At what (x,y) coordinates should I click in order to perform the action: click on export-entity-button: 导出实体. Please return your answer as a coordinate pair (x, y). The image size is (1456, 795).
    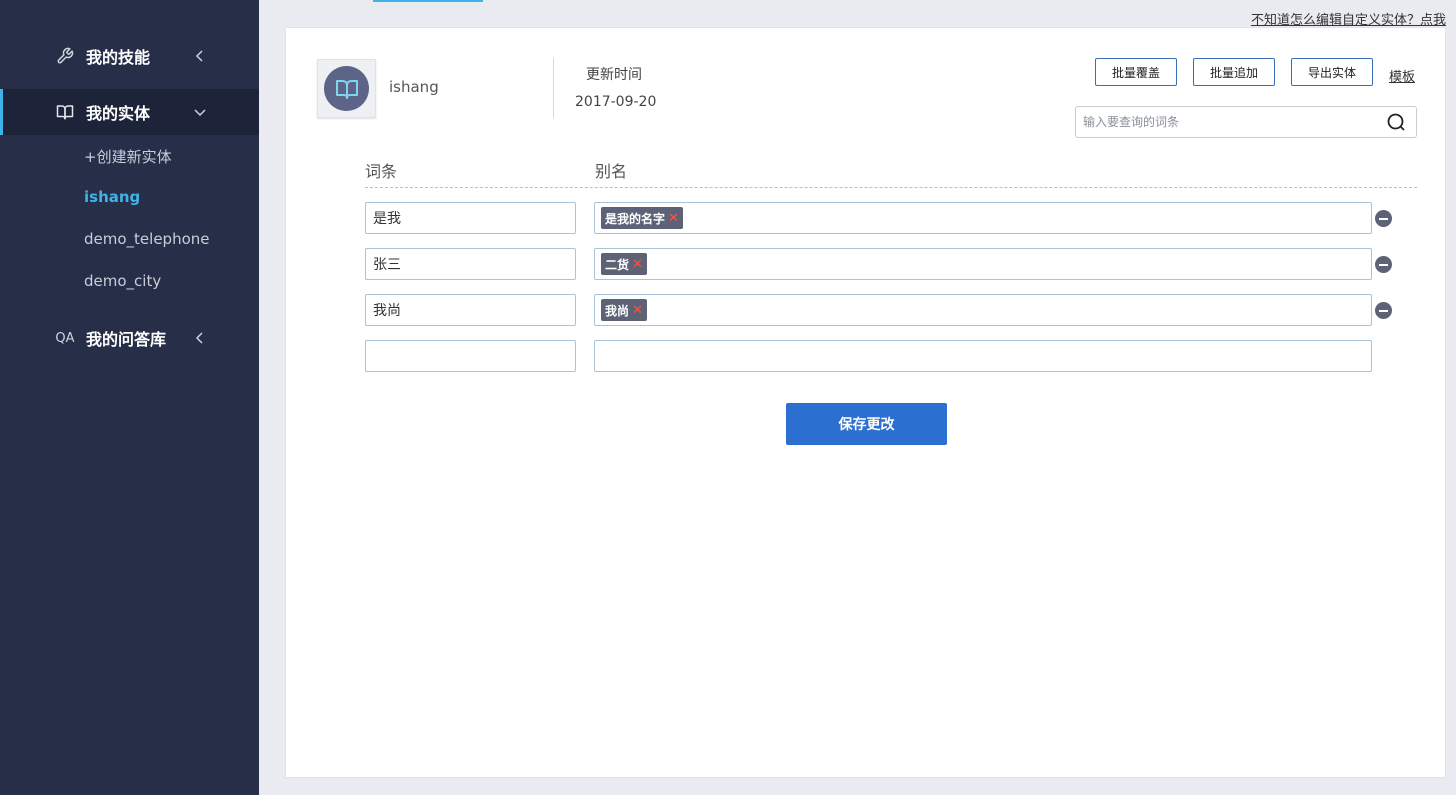
    Looking at the image, I should click on (1332, 72).